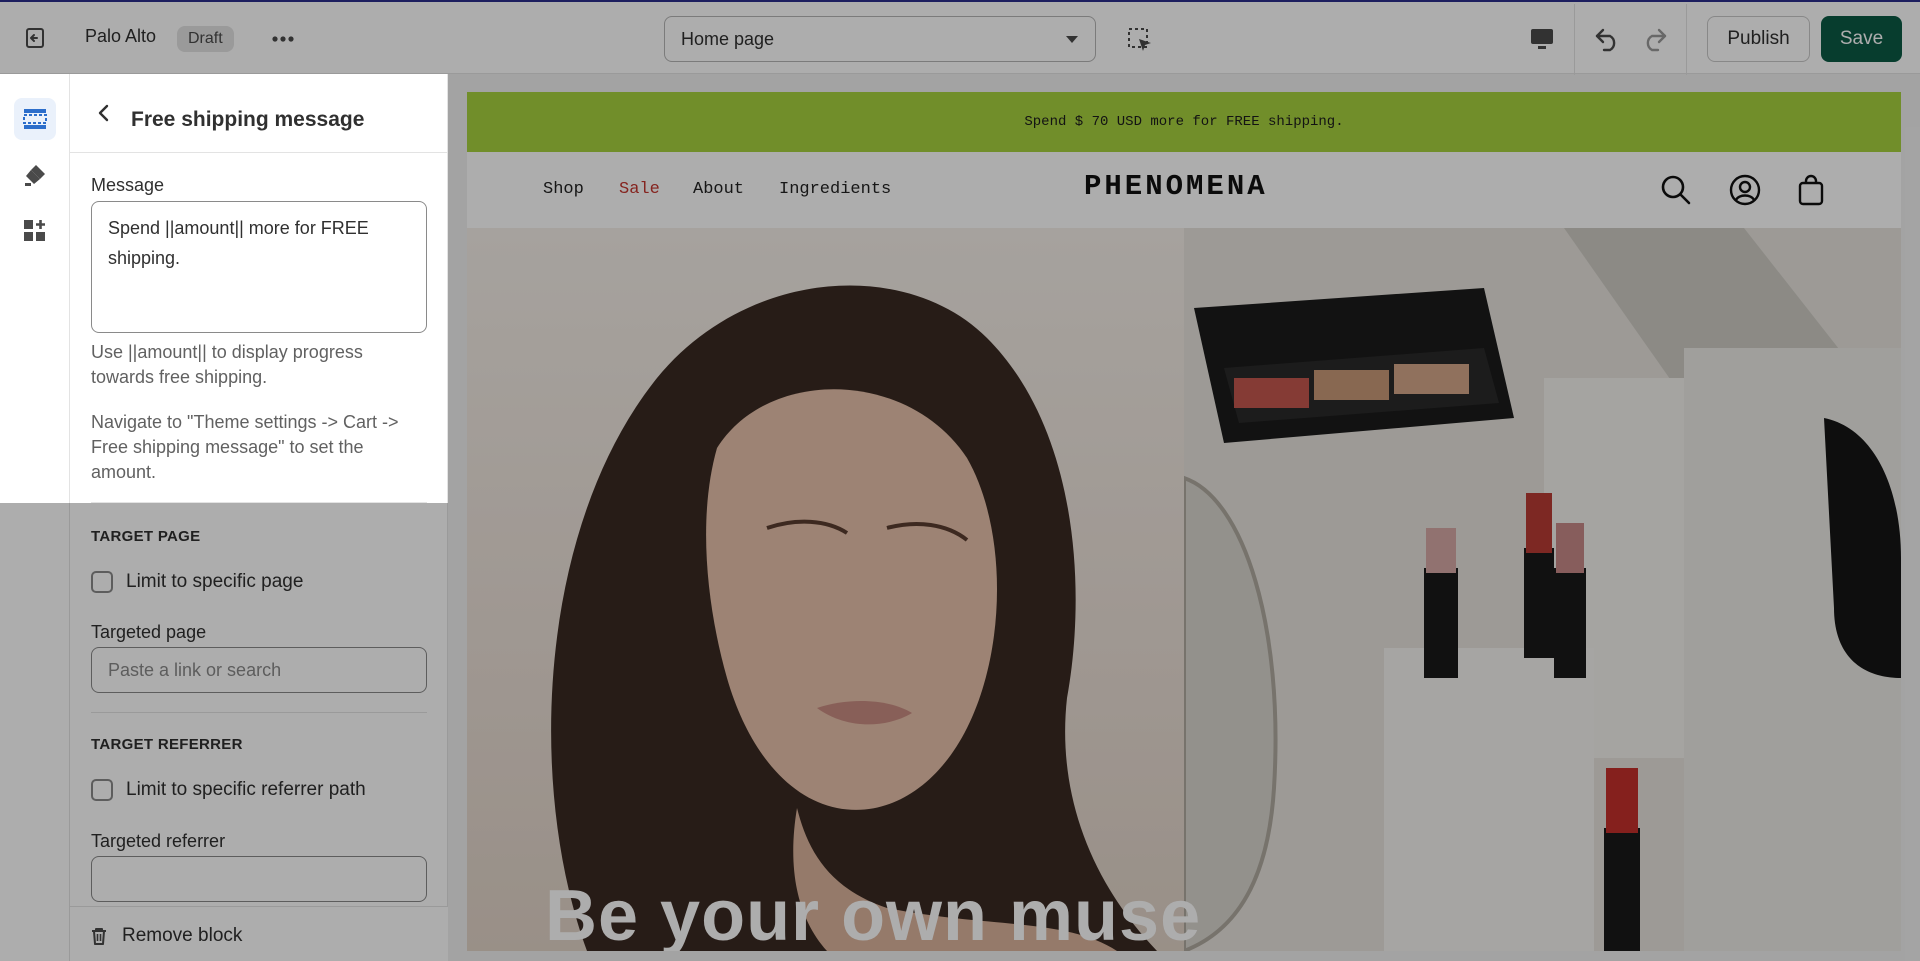 This screenshot has height=961, width=1920. Describe the element at coordinates (158, 841) in the screenshot. I see `targeted-referrer-label: Targeted referrer` at that location.